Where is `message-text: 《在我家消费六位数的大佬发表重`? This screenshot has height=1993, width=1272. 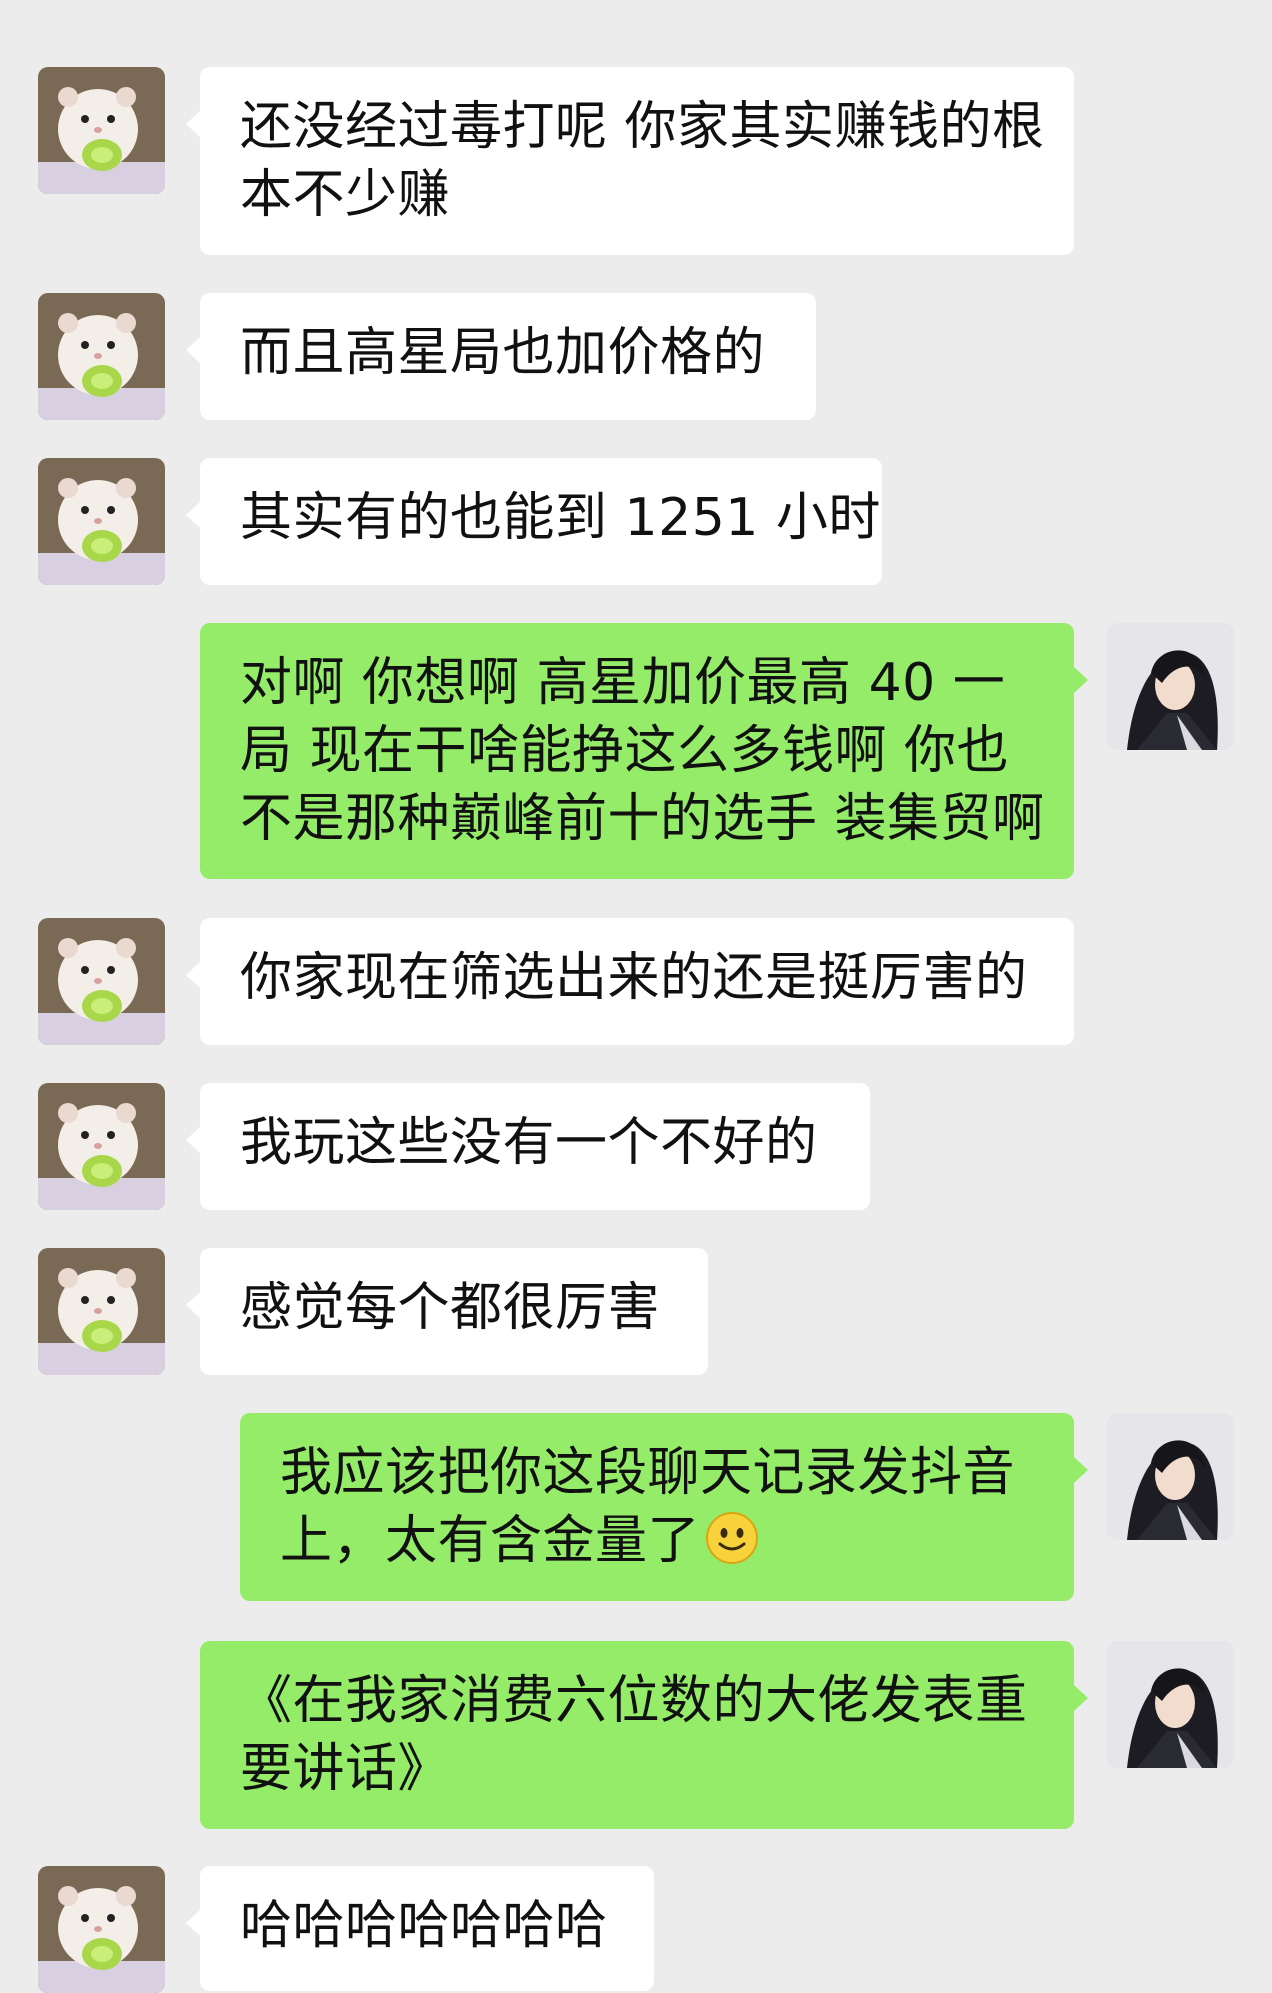 message-text: 《在我家消费六位数的大佬发表重 is located at coordinates (634, 1701).